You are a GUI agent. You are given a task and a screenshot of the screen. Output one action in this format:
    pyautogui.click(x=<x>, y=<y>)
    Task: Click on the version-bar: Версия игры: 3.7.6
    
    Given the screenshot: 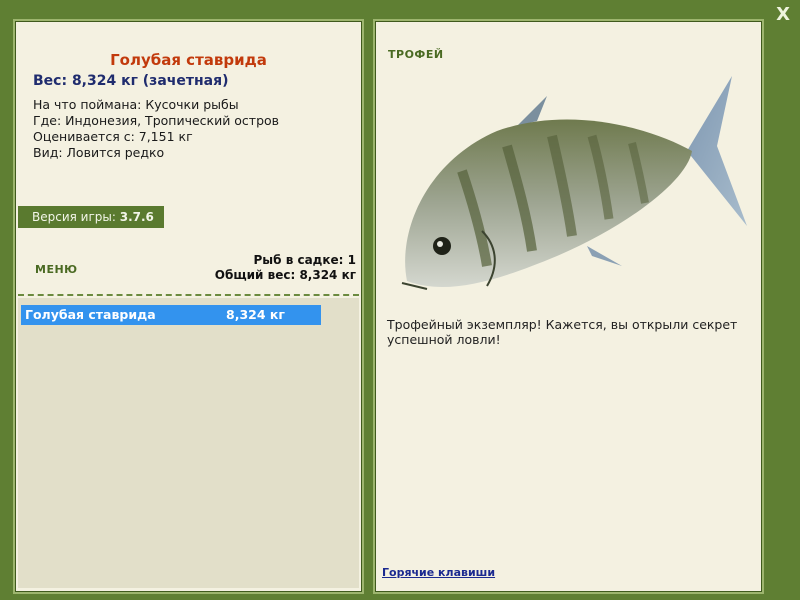 What is the action you would take?
    pyautogui.click(x=91, y=217)
    